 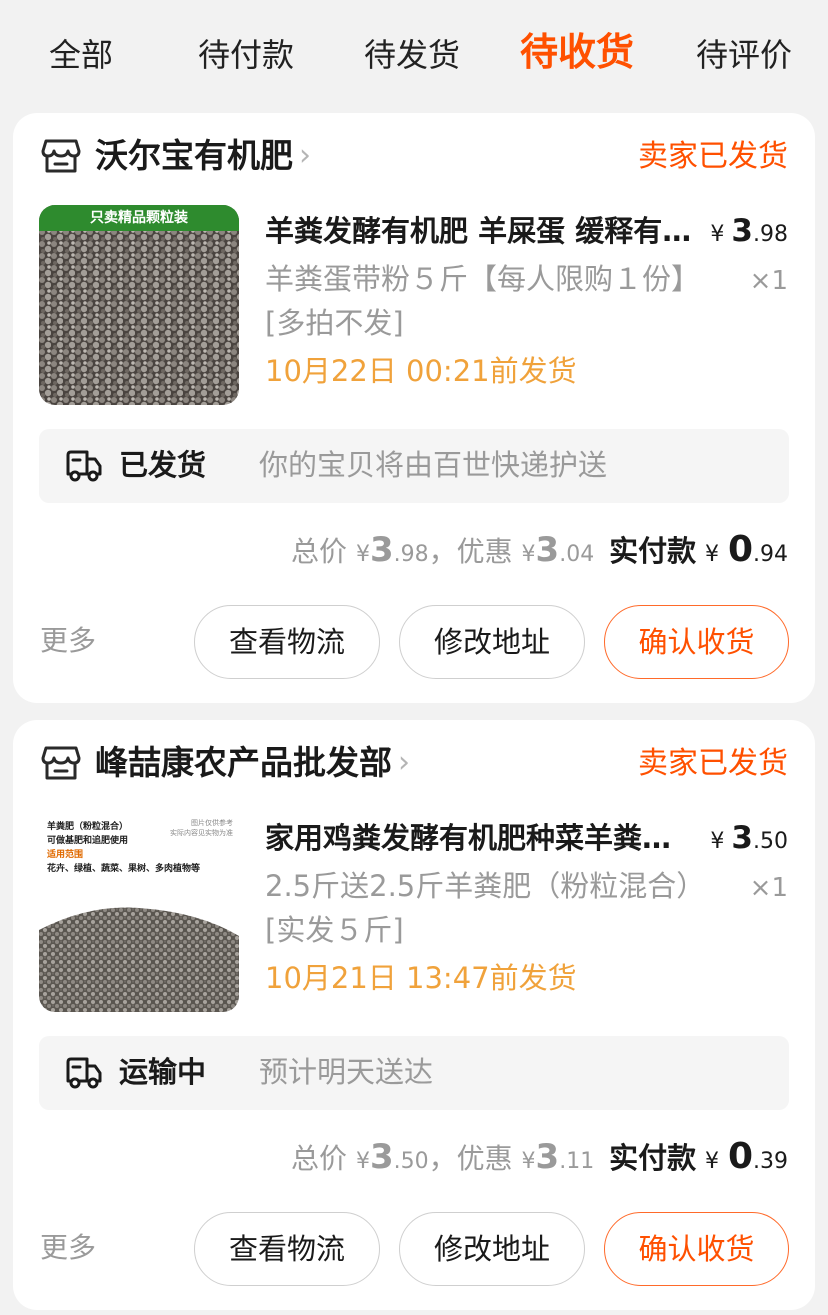 I want to click on shop-name: 峰喆康农产品批发部, so click(x=243, y=762).